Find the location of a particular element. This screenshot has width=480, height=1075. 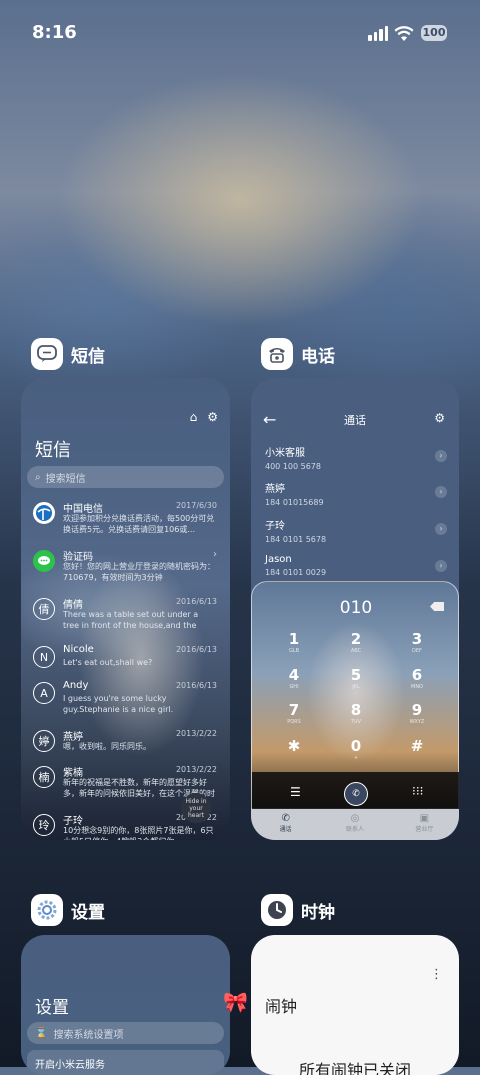

dial-key-9: 9 WXYZ is located at coordinates (417, 713).